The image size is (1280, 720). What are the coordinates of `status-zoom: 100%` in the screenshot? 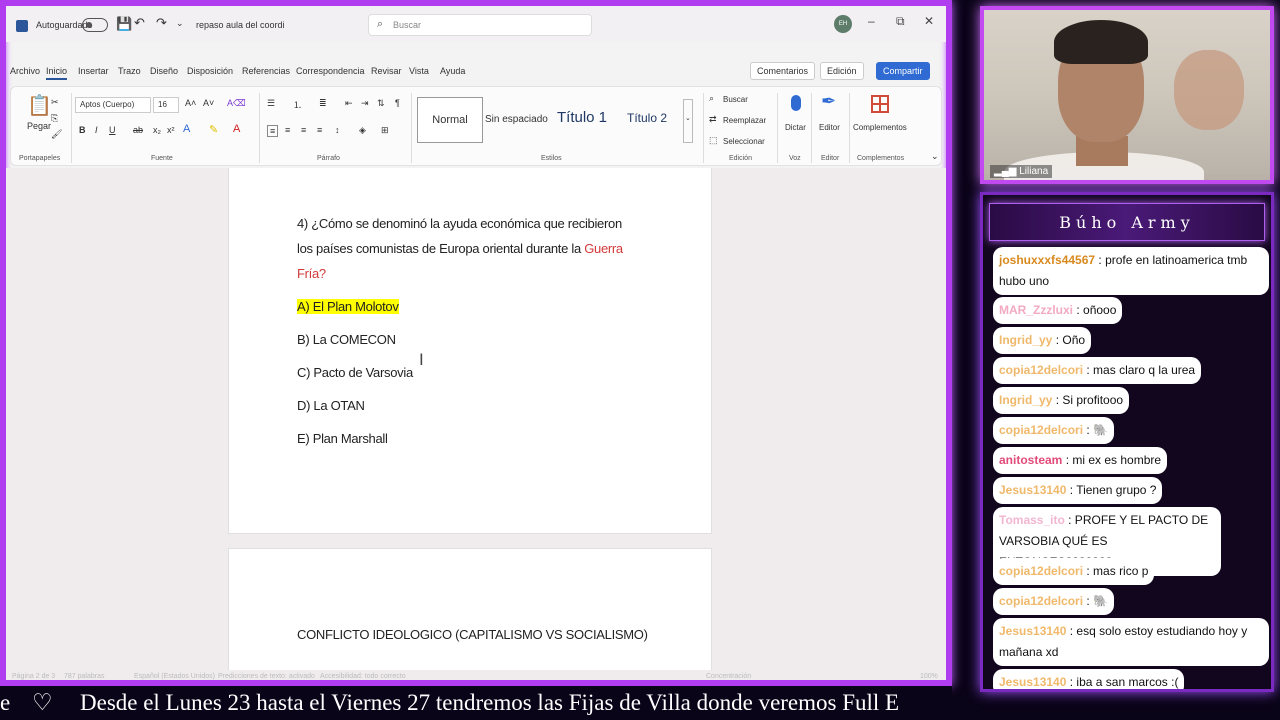 It's located at (929, 676).